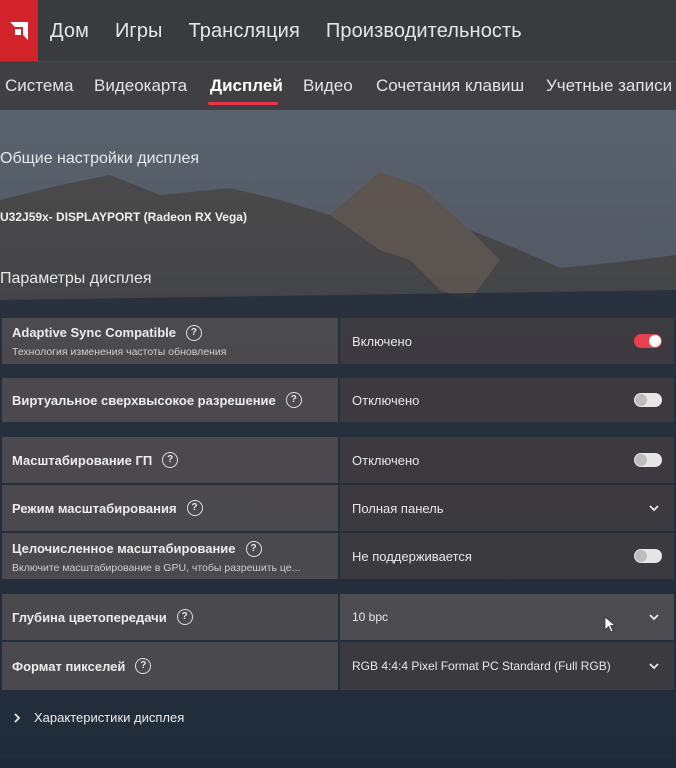 This screenshot has width=676, height=768. Describe the element at coordinates (648, 556) in the screenshot. I see `integer-scaling-toggle` at that location.